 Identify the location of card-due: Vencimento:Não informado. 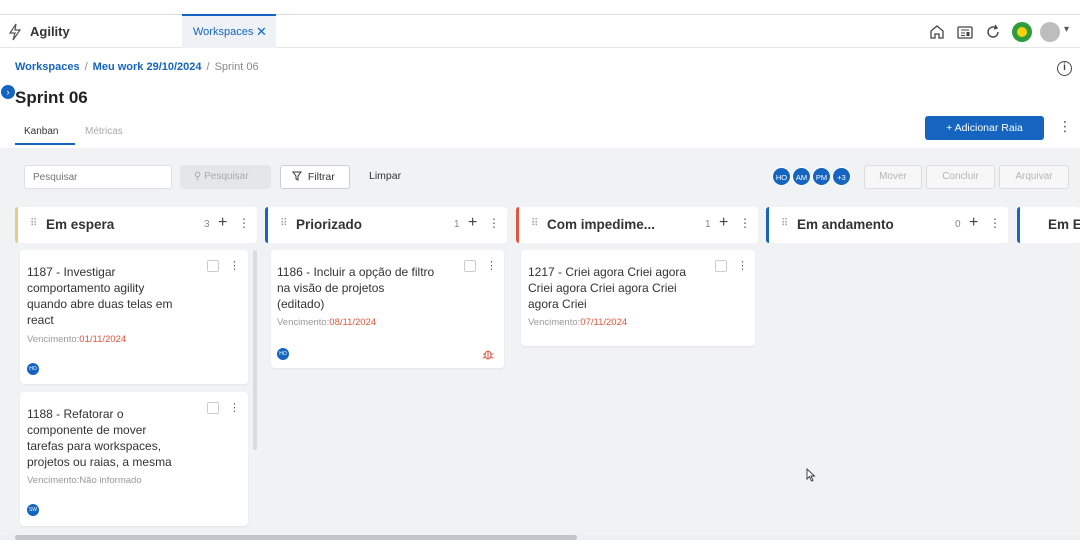
(84, 480).